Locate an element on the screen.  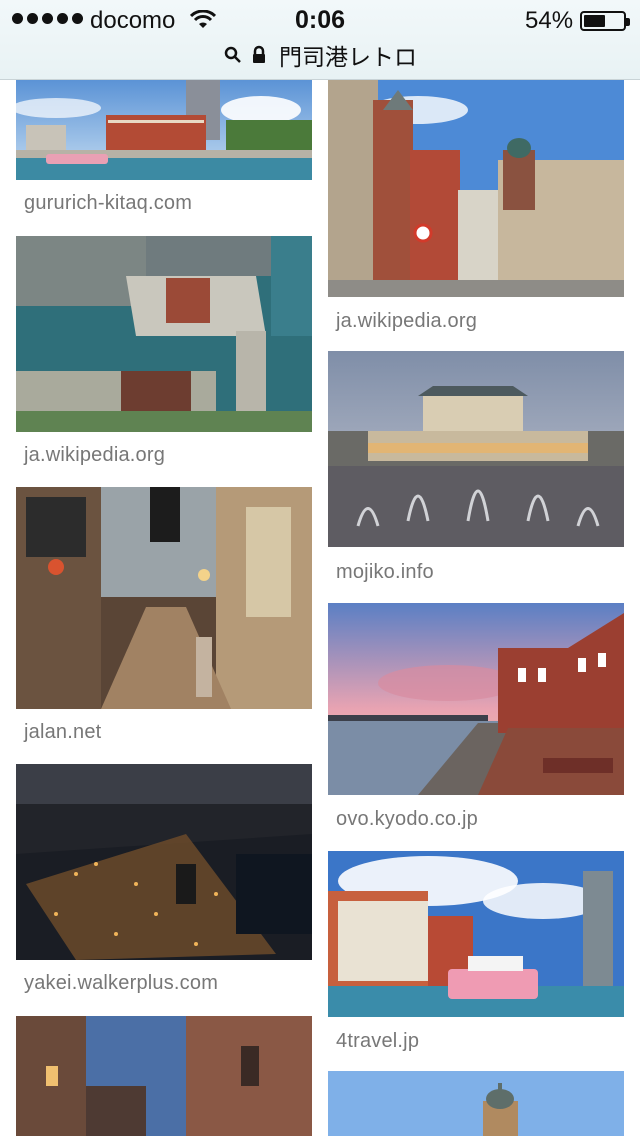
battery-icon is located at coordinates (605, 21).